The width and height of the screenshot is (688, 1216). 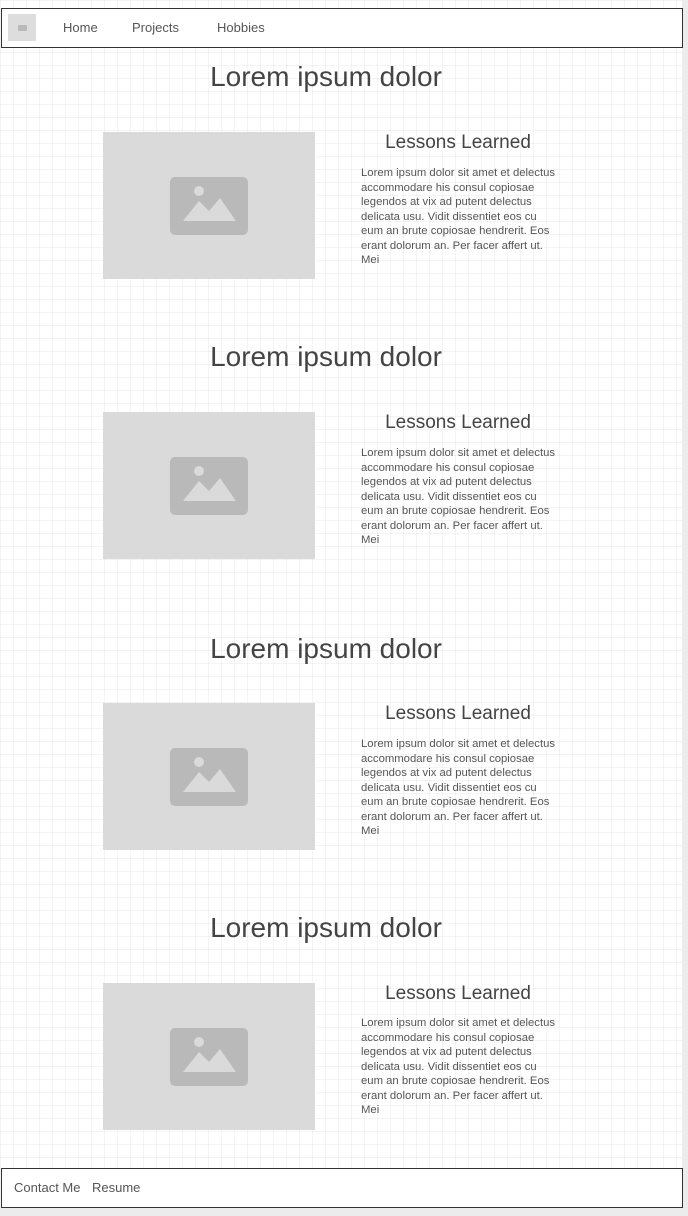 I want to click on footer-link-resume: Resume, so click(x=116, y=1187).